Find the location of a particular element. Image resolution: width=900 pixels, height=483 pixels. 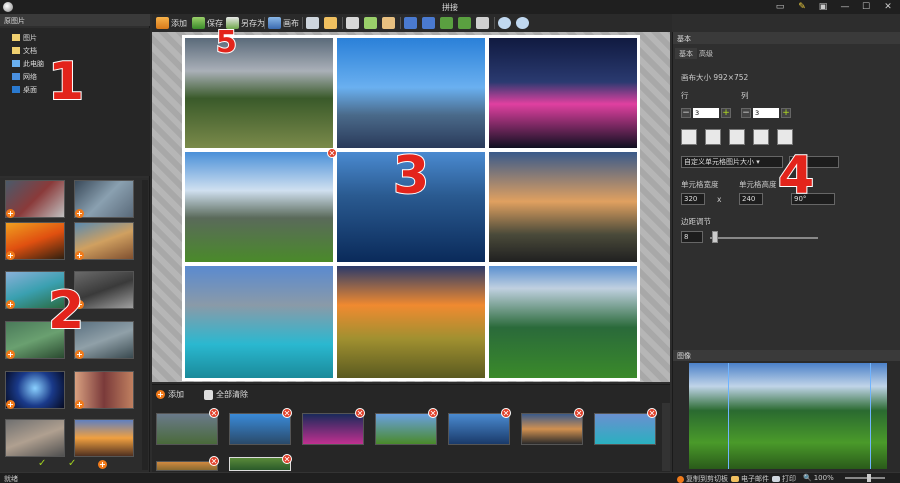

copy-clipboard-button: 复制到剪切板 is located at coordinates (702, 478).